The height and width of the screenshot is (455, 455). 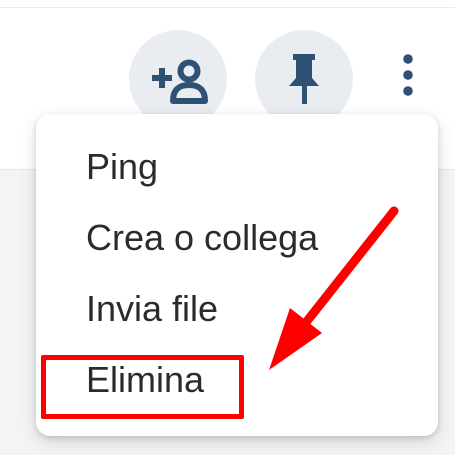 I want to click on annotation-highlight-box, so click(x=142, y=387).